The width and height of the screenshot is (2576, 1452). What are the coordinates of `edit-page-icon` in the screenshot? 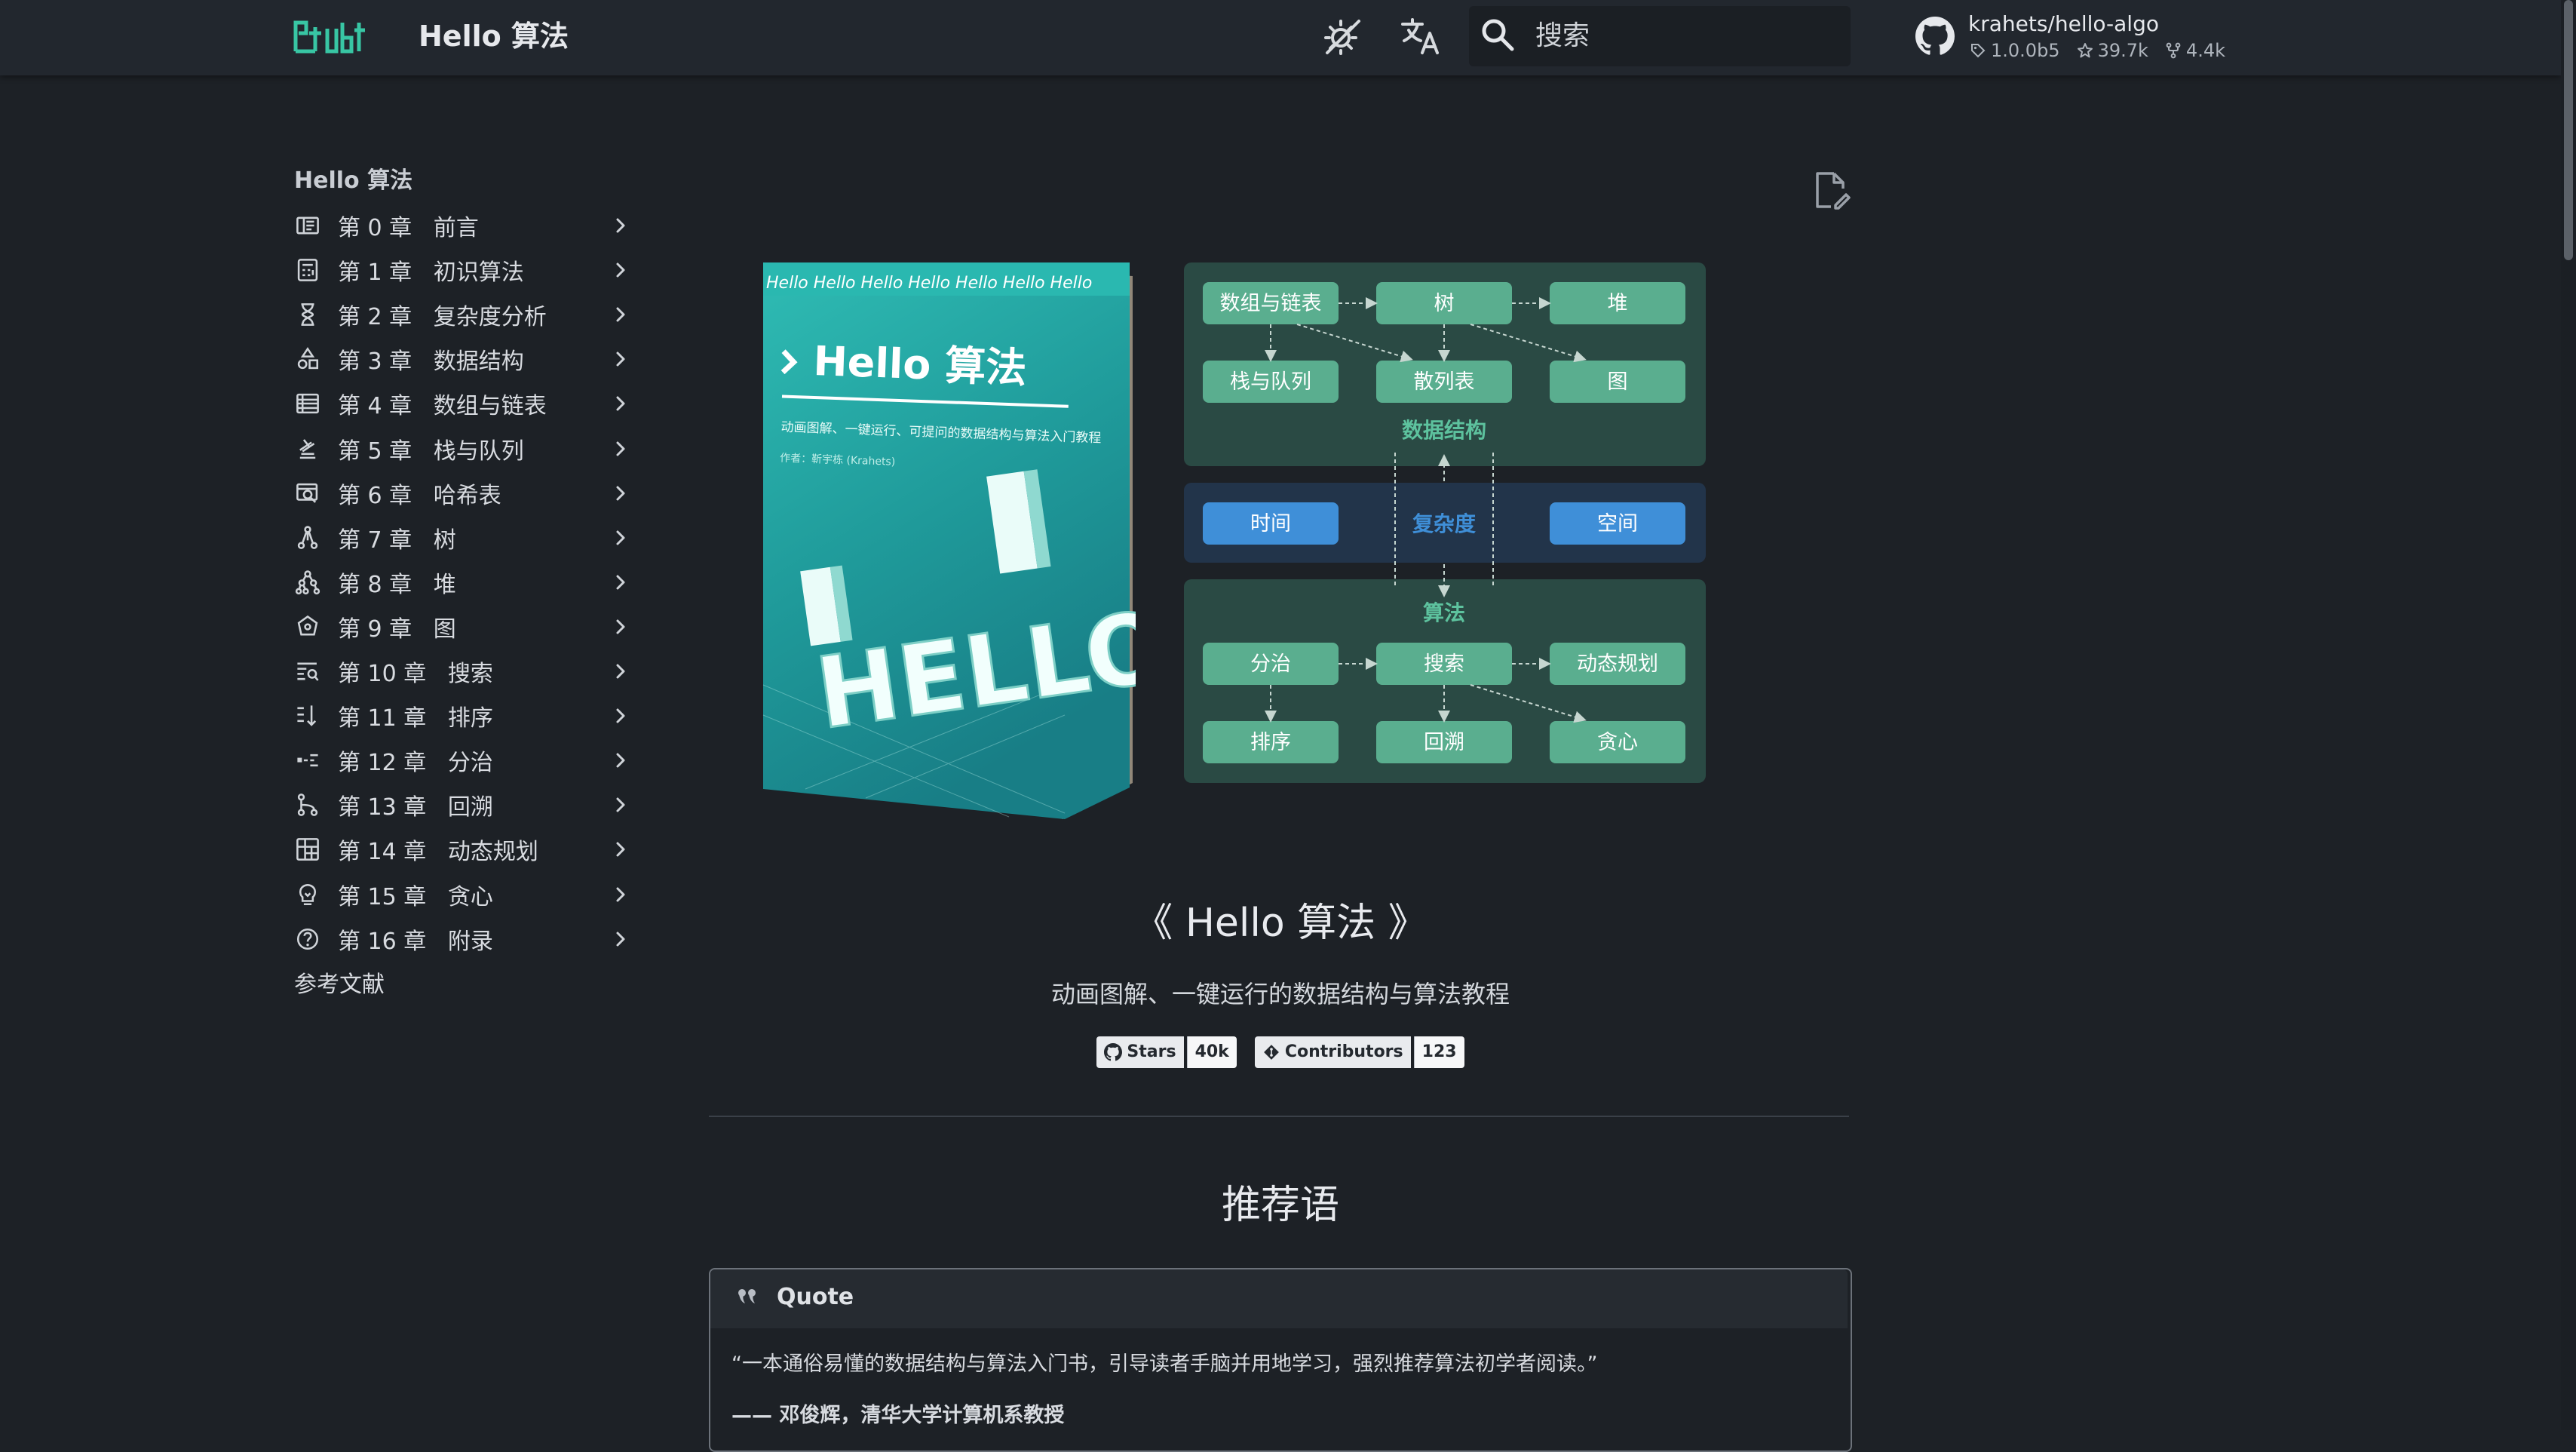 It's located at (1831, 190).